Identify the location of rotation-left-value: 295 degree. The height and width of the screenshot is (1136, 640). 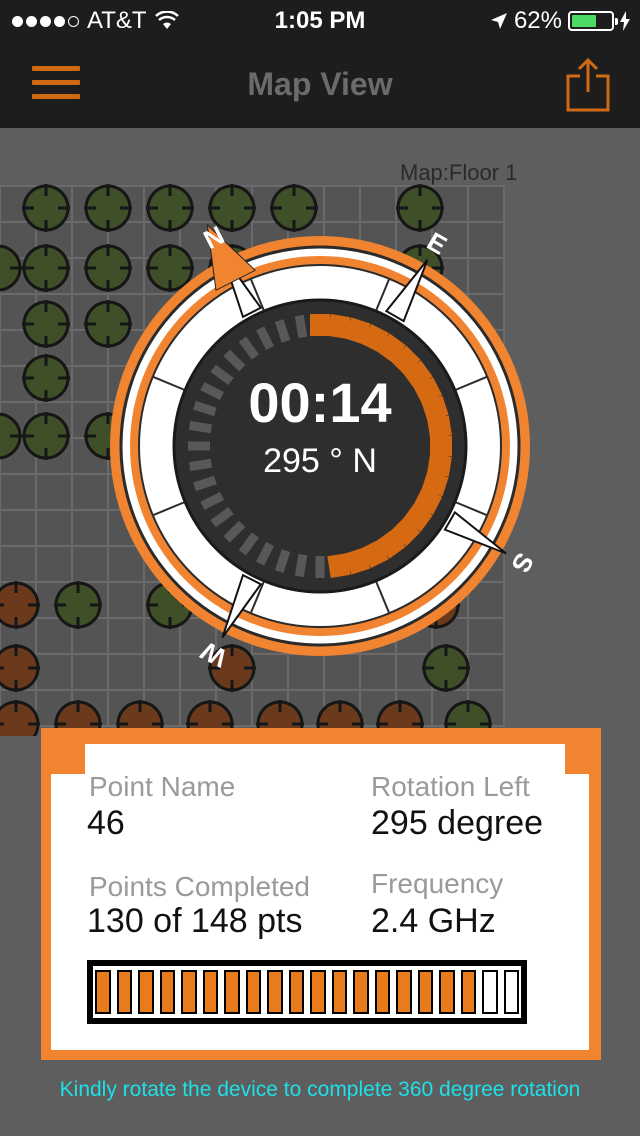
(457, 823).